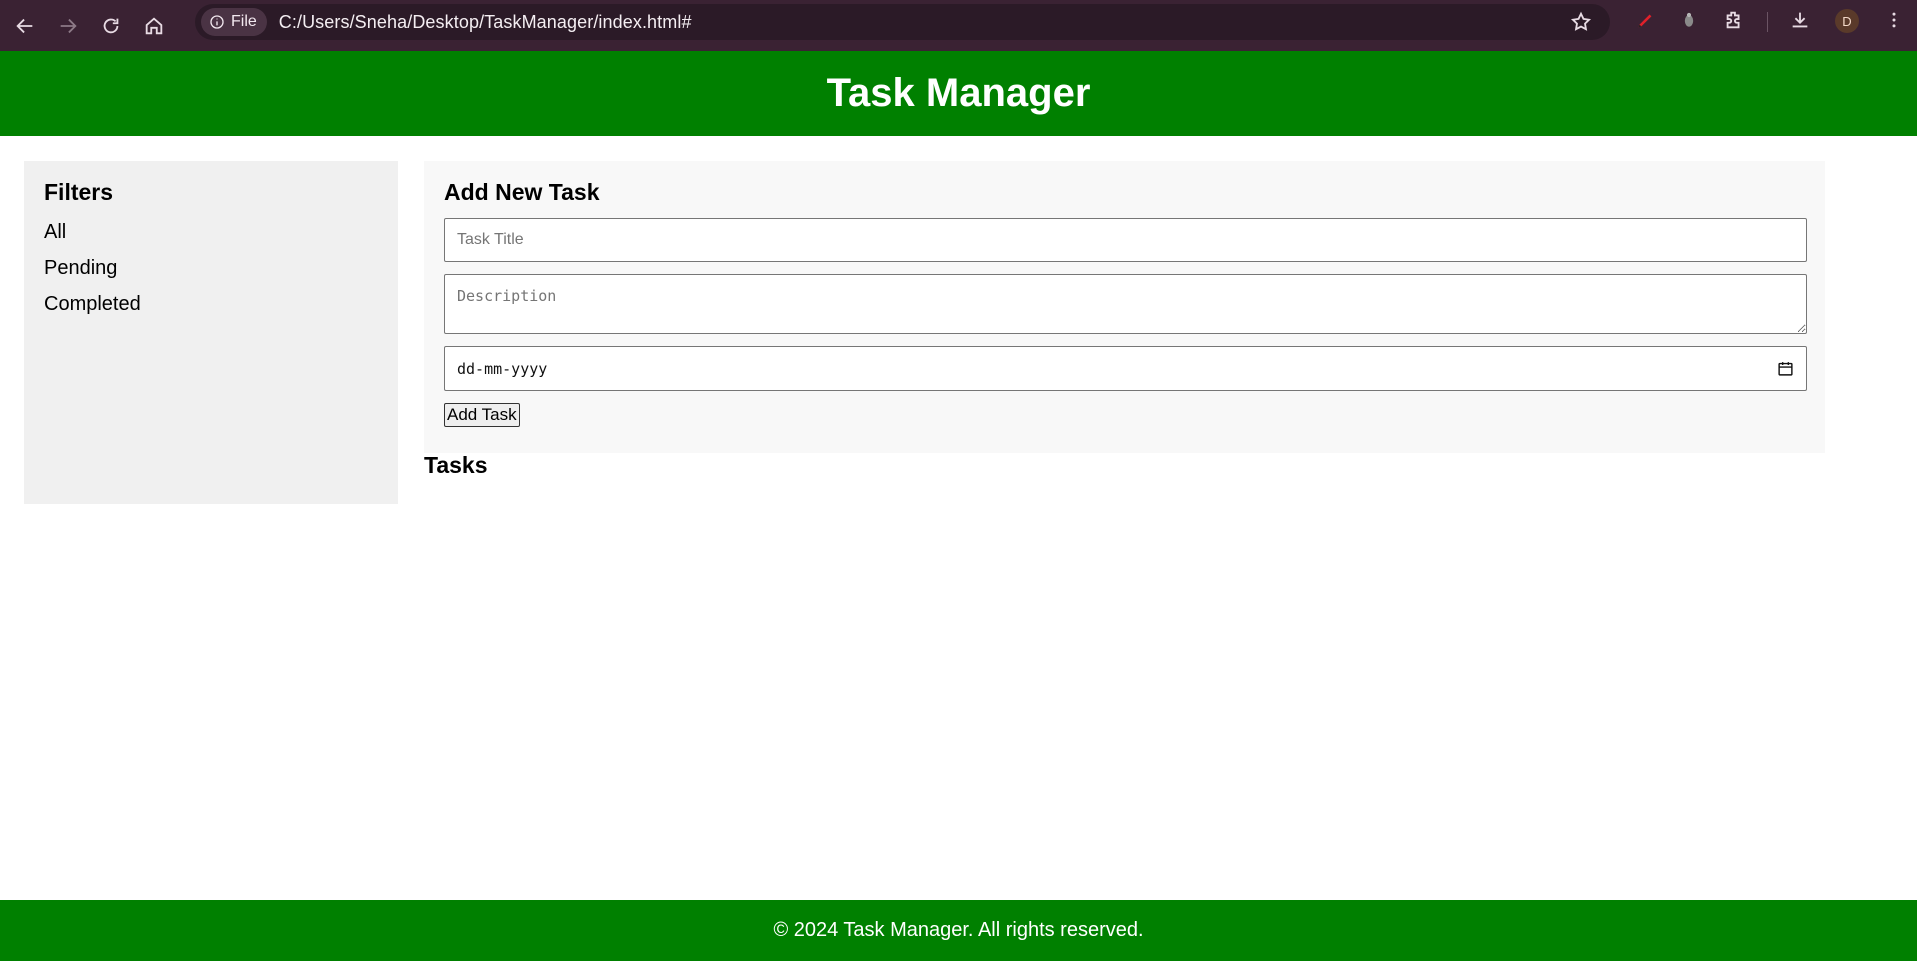  I want to click on filter-item-pending: Pending, so click(211, 268).